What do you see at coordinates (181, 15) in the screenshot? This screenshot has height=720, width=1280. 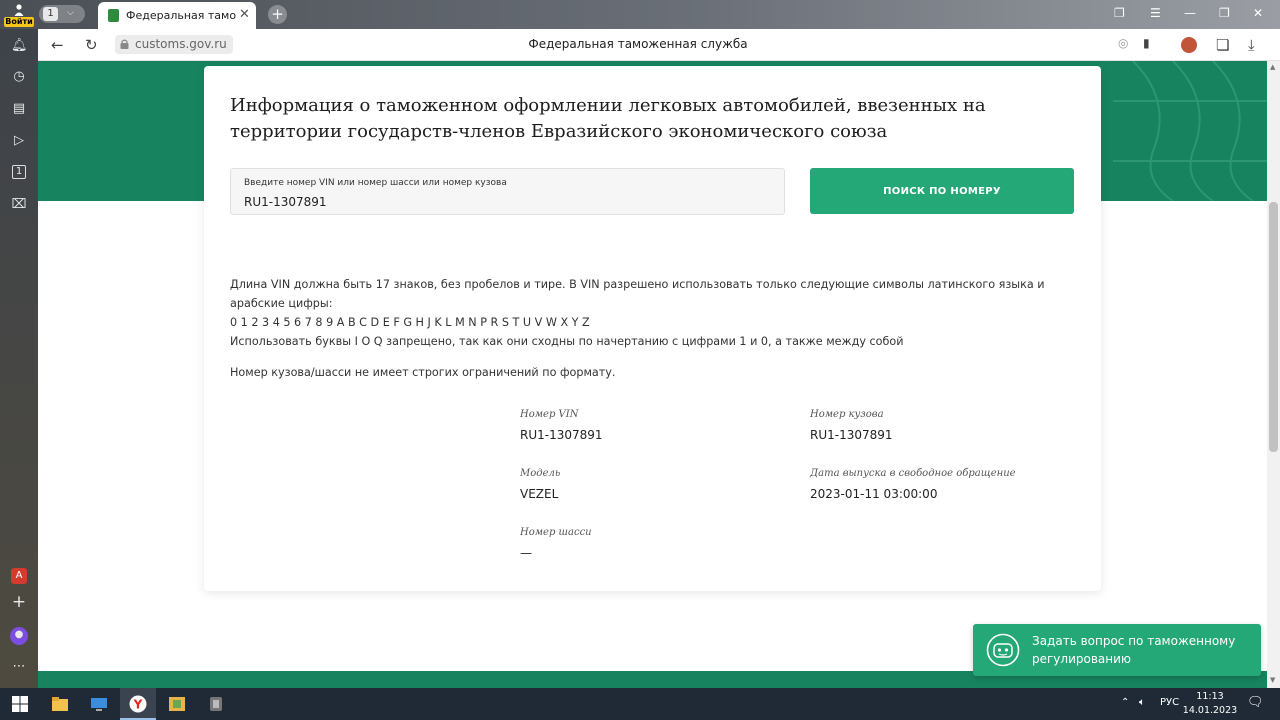 I see `tab-title: Федеральная таможенная служба` at bounding box center [181, 15].